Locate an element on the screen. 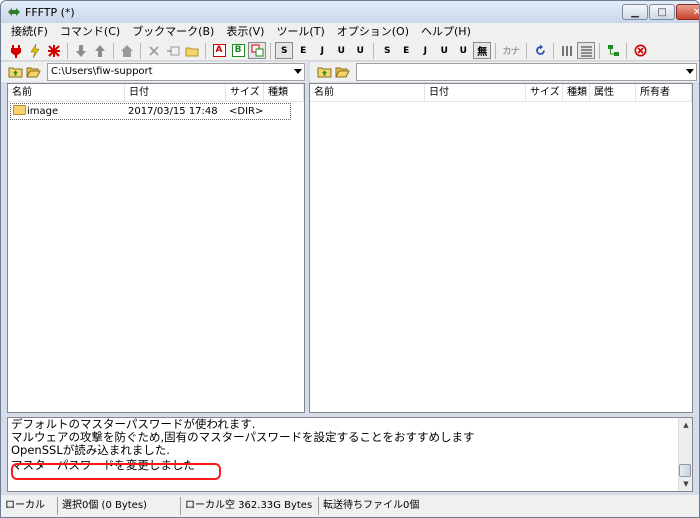 This screenshot has width=700, height=518. local-col-date: 日付 is located at coordinates (175, 92).